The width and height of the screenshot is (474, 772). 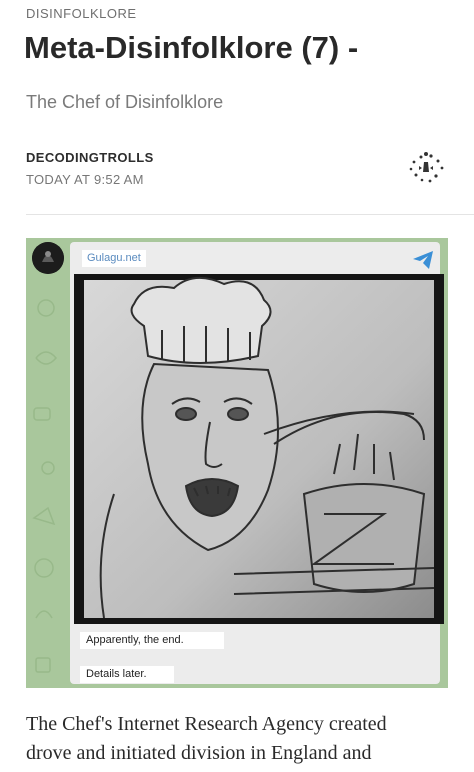 I want to click on telegram-share-icon, so click(x=423, y=260).